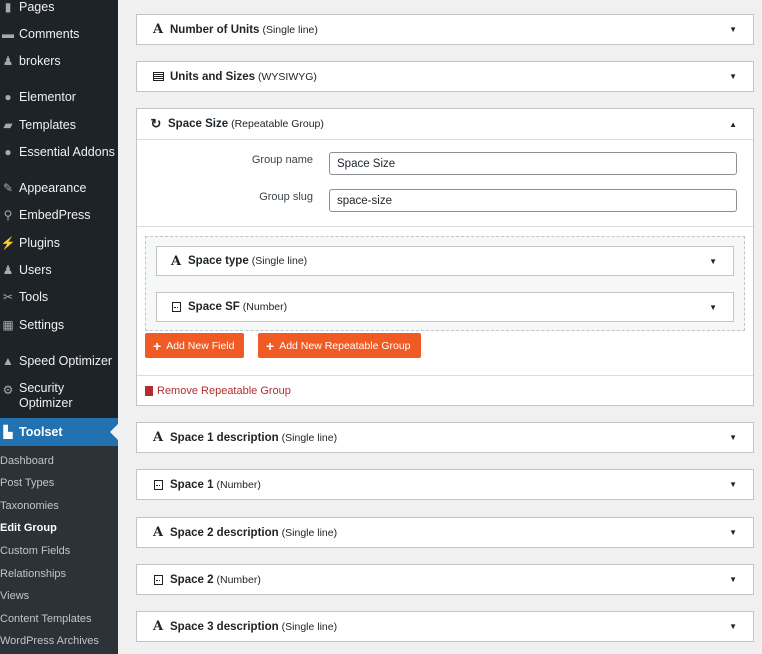 The height and width of the screenshot is (654, 762). Describe the element at coordinates (8, 7) in the screenshot. I see `pages-icon: ▮` at that location.